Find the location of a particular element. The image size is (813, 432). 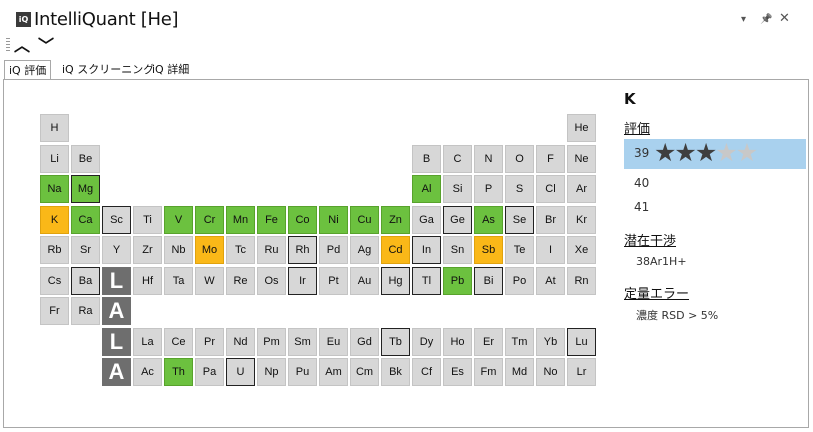

element-tl: Tl is located at coordinates (426, 281).